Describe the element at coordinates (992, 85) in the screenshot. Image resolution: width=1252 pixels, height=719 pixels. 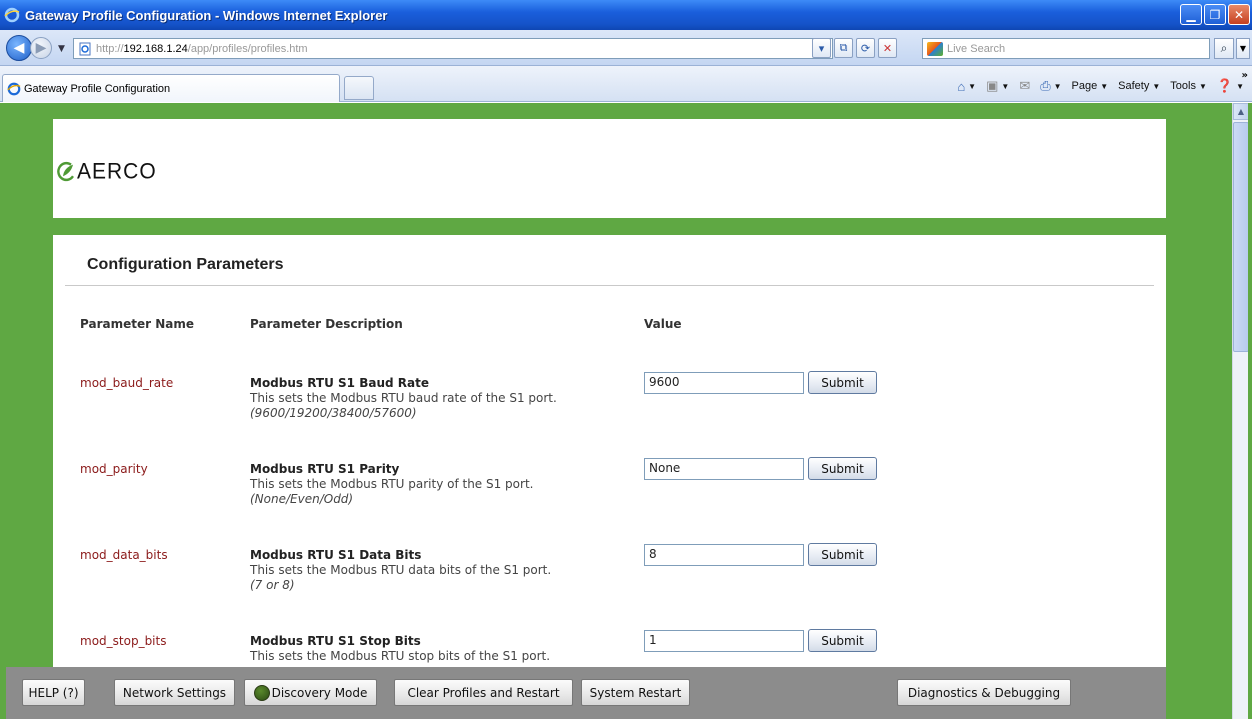
I see `feeds-icon: ▣` at that location.